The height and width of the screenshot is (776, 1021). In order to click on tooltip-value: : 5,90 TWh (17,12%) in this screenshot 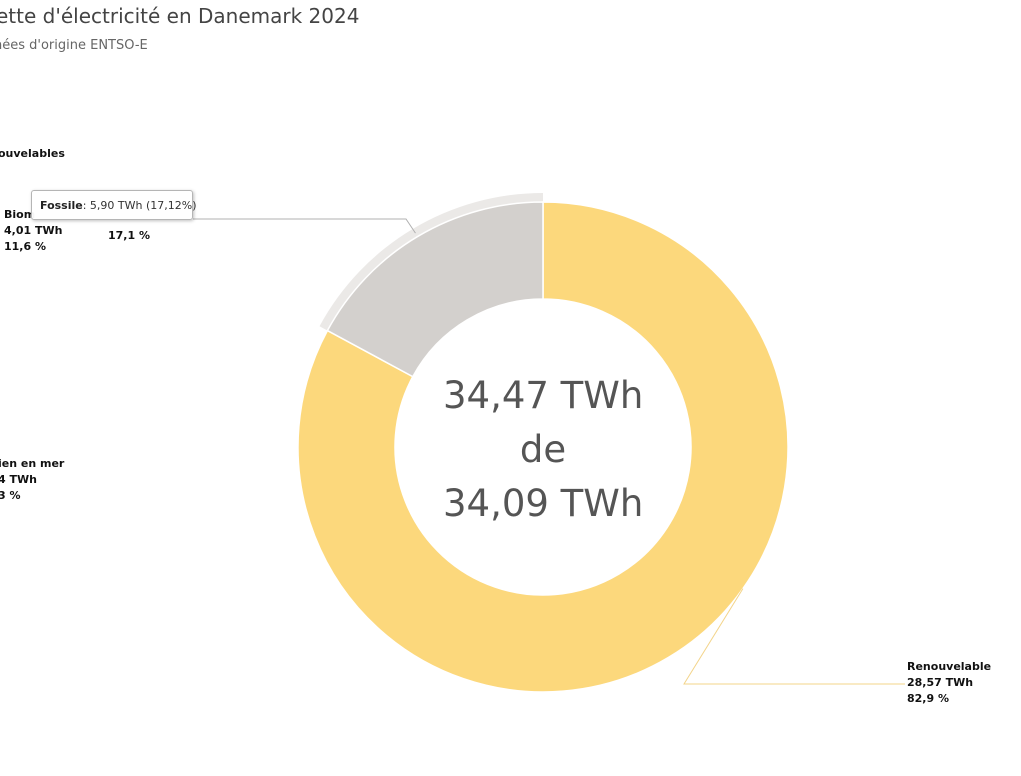, I will do `click(139, 205)`.